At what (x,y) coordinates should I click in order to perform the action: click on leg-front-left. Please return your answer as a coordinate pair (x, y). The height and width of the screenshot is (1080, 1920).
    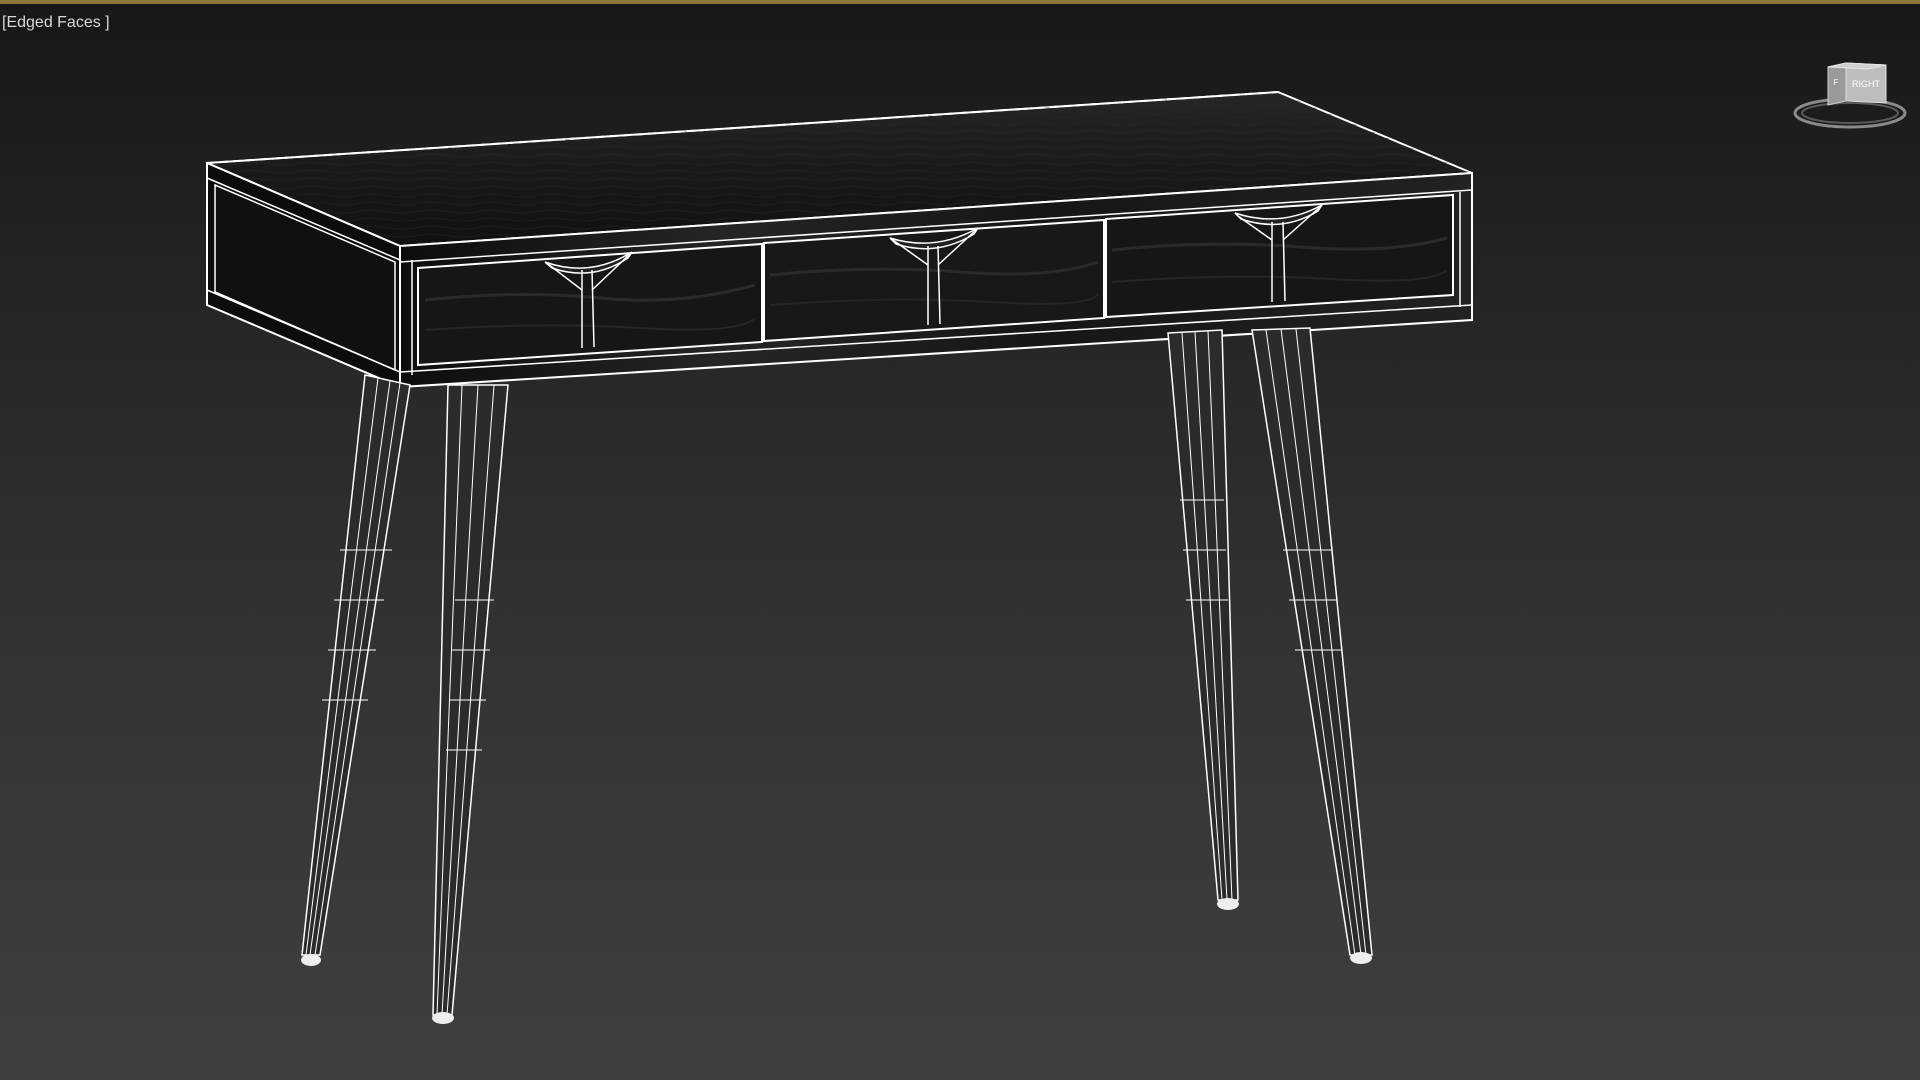
    Looking at the image, I should click on (470, 704).